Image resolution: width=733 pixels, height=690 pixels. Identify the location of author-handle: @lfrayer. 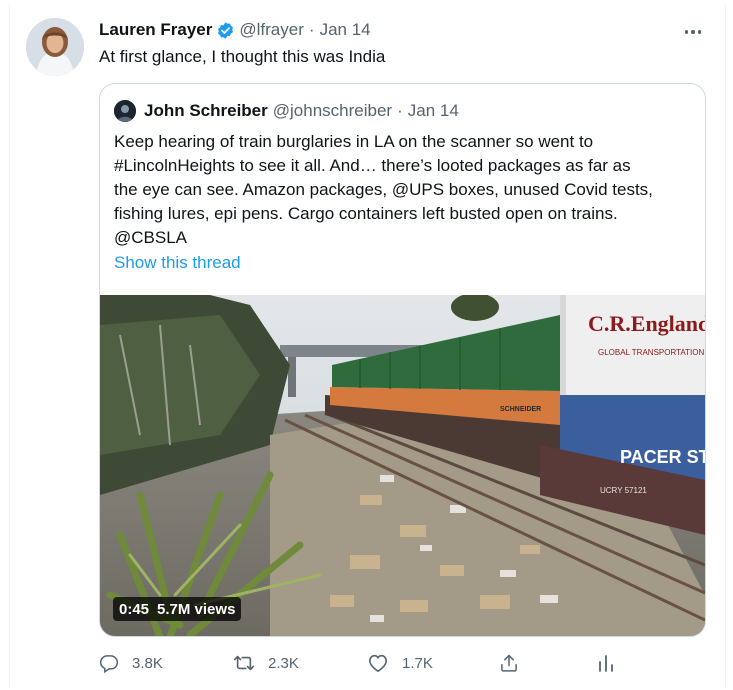
(271, 30).